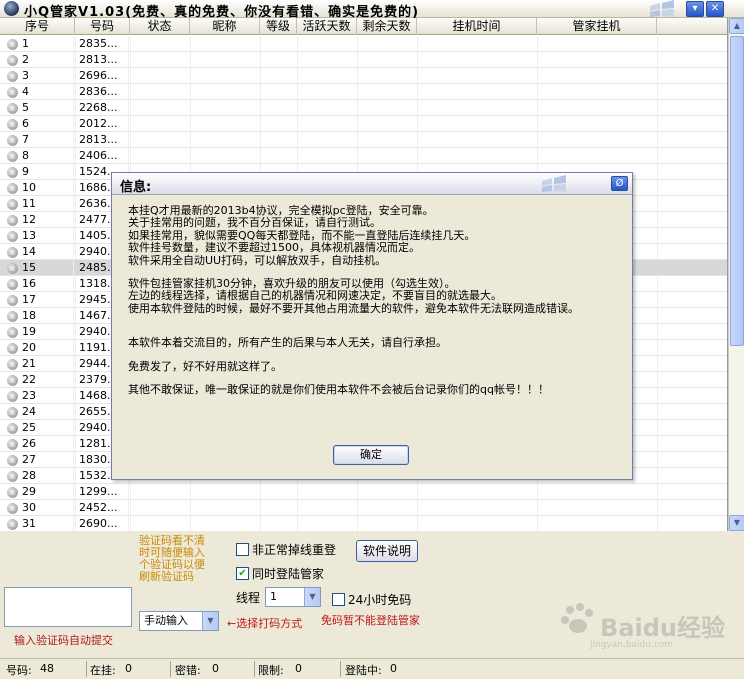 The image size is (744, 679). Describe the element at coordinates (48, 316) in the screenshot. I see `row-index: 18` at that location.